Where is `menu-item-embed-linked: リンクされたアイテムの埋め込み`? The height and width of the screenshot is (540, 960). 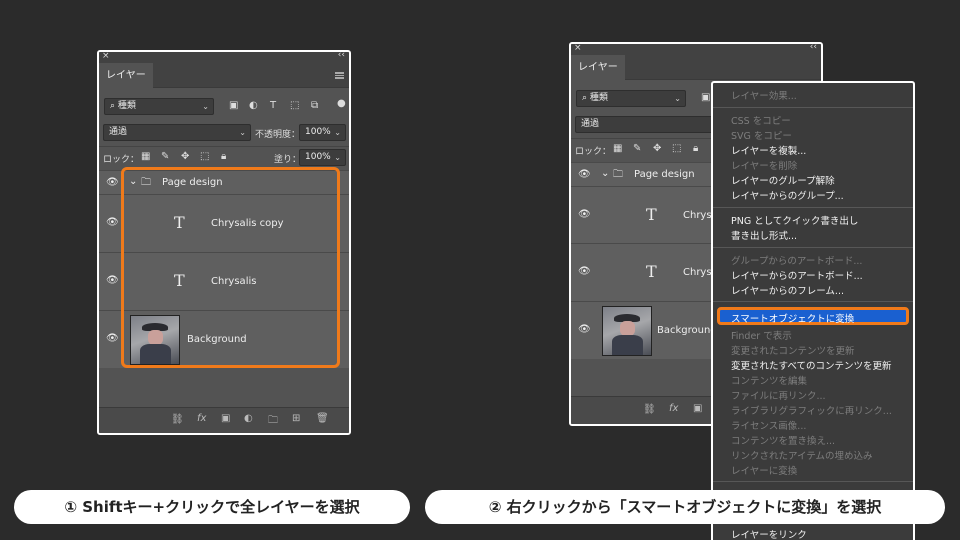 menu-item-embed-linked: リンクされたアイテムの埋め込み is located at coordinates (802, 455).